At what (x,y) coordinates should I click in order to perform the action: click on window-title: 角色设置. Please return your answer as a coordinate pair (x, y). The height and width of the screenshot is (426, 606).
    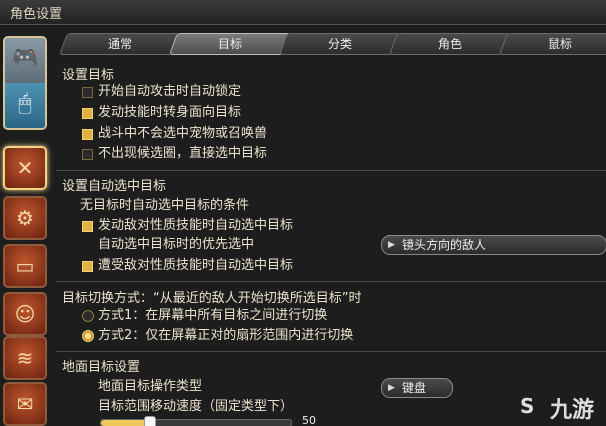
    Looking at the image, I should click on (36, 14).